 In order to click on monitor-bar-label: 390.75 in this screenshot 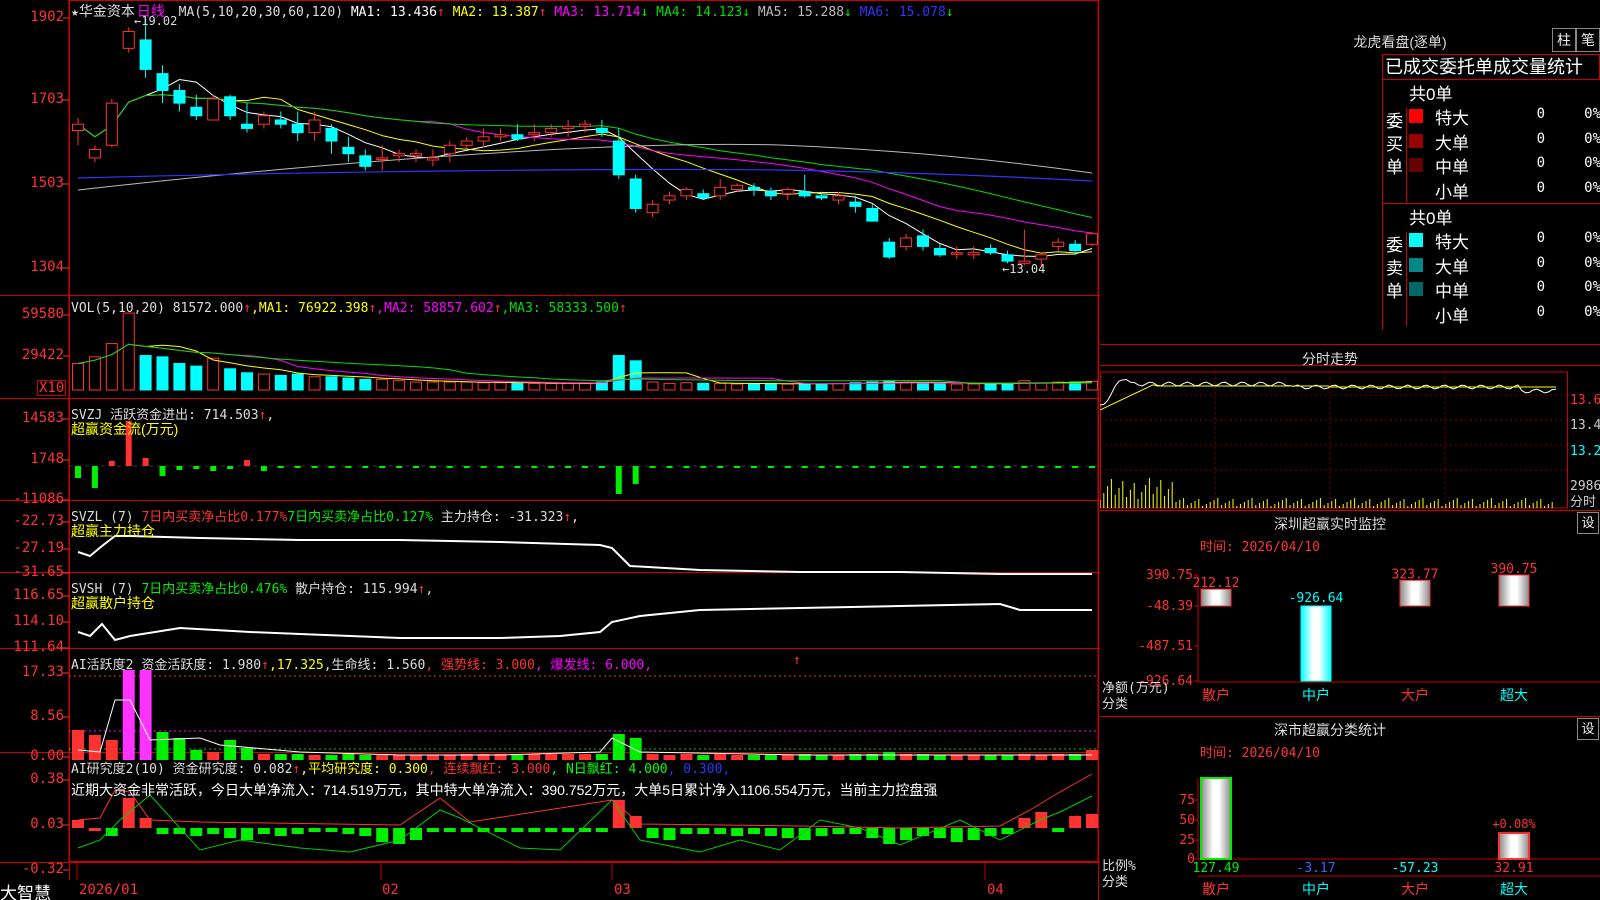, I will do `click(1514, 569)`.